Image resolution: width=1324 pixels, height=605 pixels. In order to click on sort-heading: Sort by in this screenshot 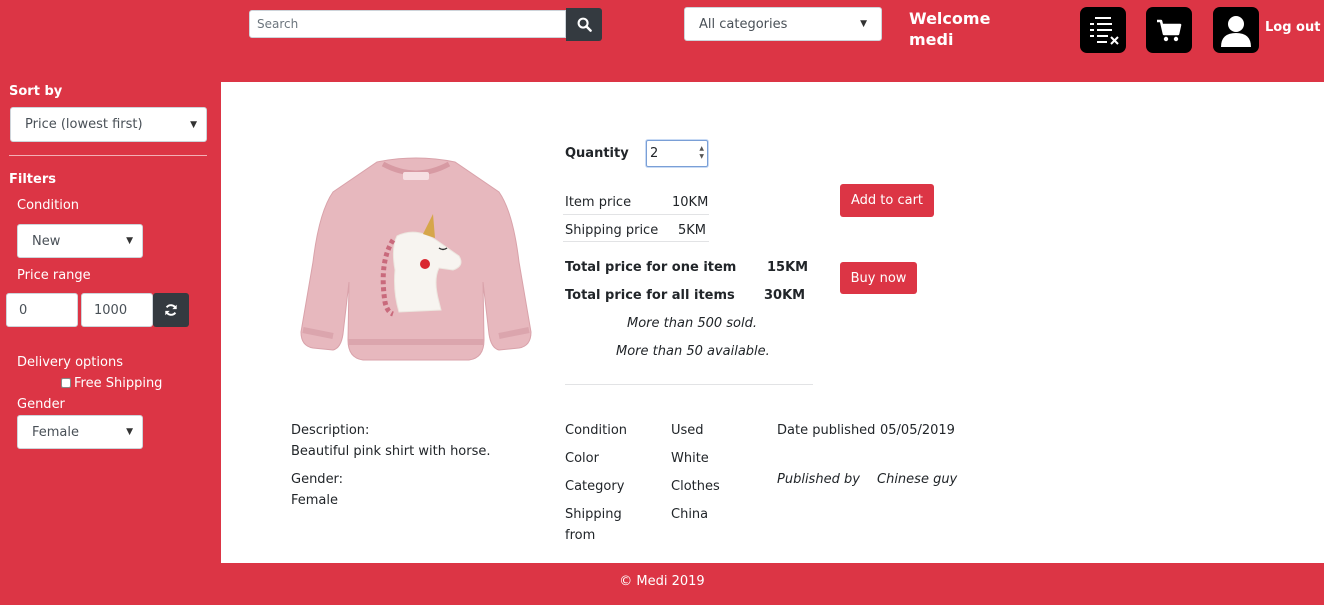, I will do `click(36, 91)`.